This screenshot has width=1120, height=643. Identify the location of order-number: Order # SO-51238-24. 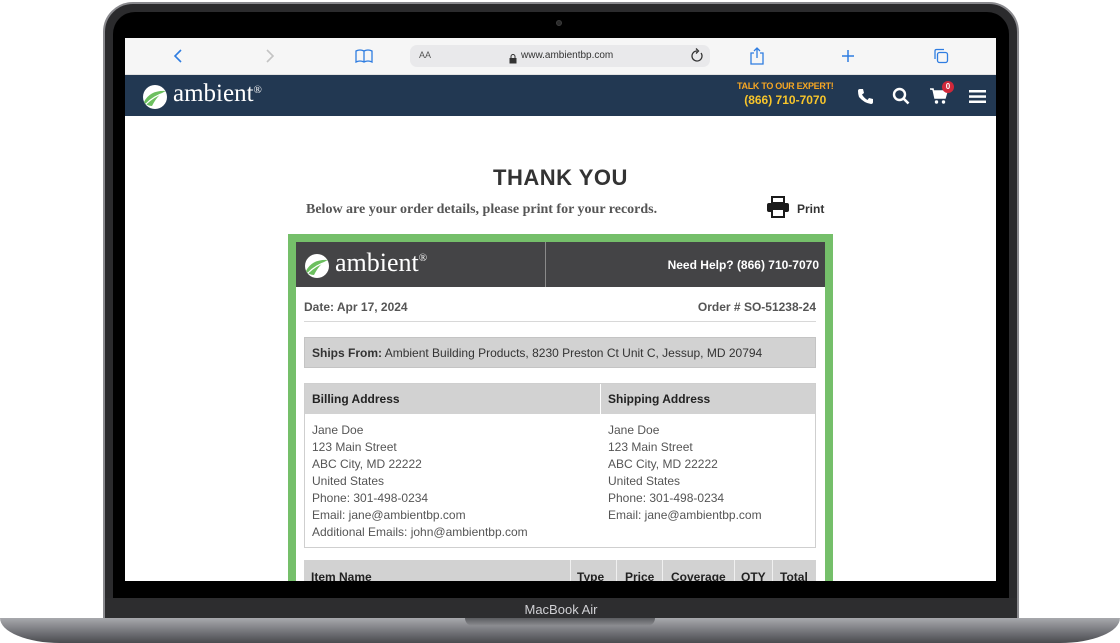
(756, 307).